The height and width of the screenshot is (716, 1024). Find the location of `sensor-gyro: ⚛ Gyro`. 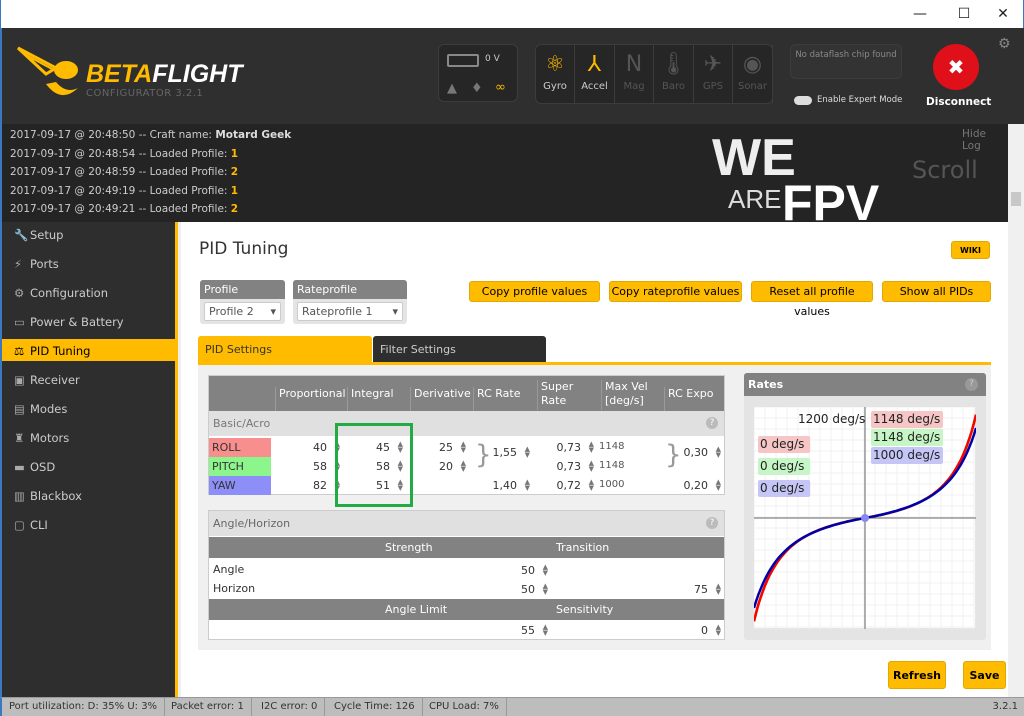

sensor-gyro: ⚛ Gyro is located at coordinates (555, 74).